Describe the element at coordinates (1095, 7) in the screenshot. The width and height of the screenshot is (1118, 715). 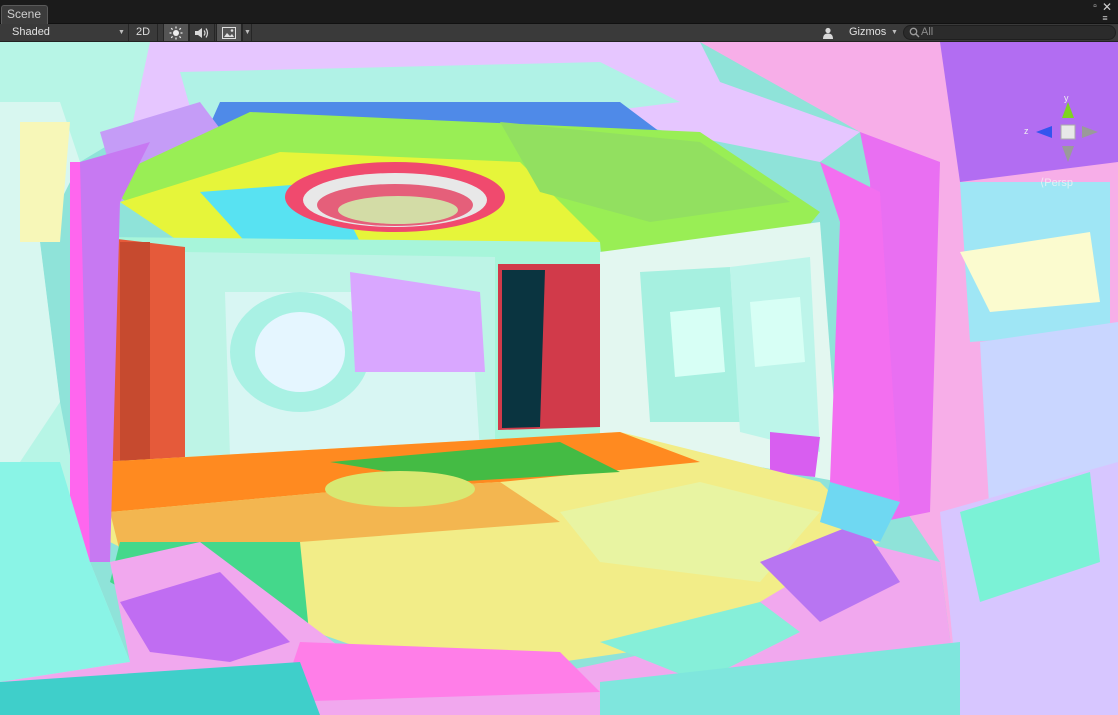
I see `maximize-icon: ▫` at that location.